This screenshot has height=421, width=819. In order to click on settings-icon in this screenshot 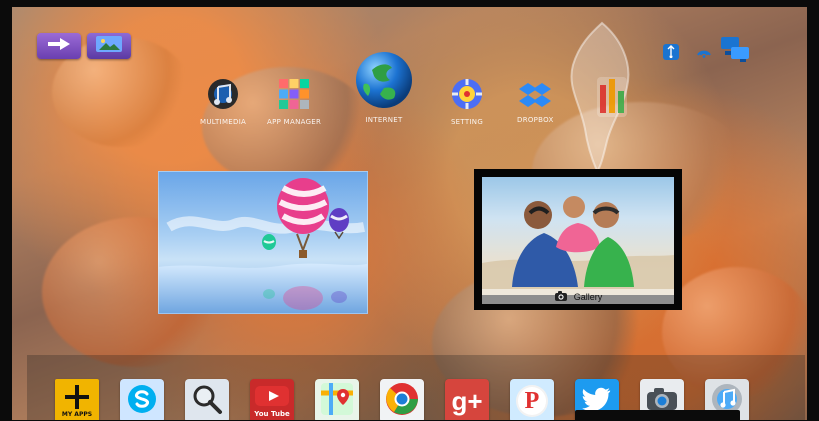, I will do `click(467, 96)`.